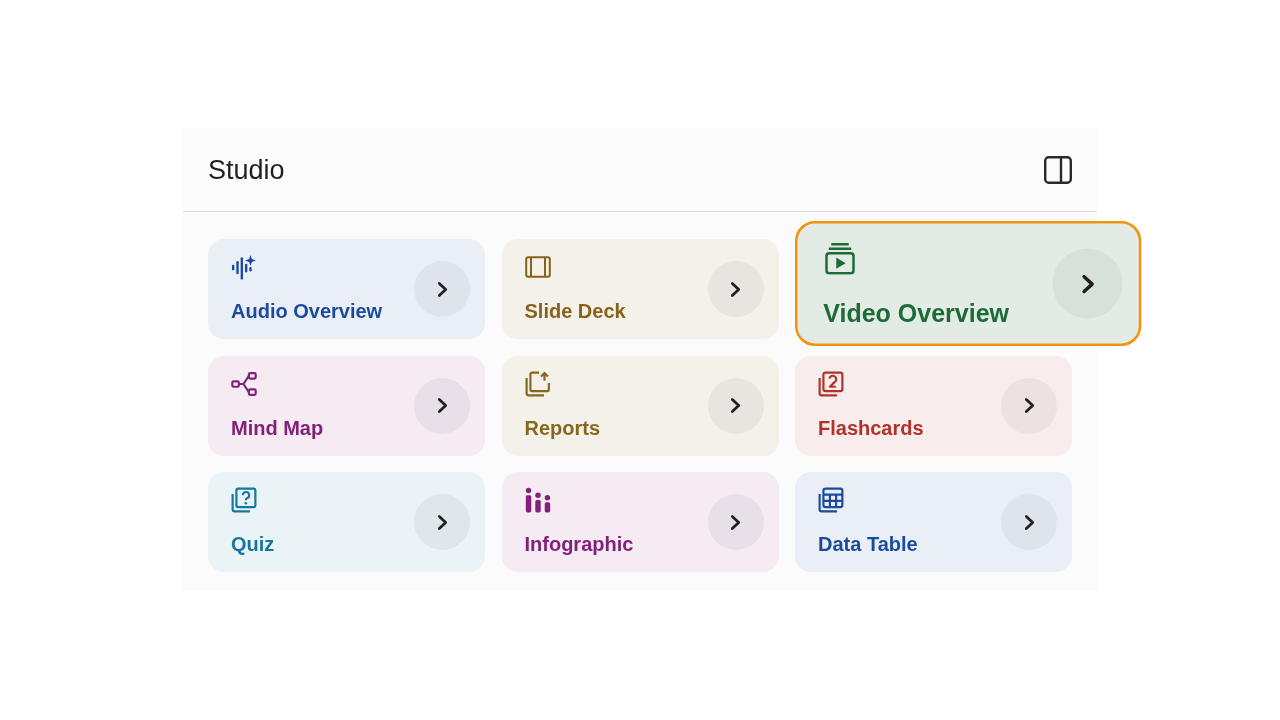 This screenshot has width=1280, height=720. What do you see at coordinates (346, 522) in the screenshot?
I see `studio-card: Quiz` at bounding box center [346, 522].